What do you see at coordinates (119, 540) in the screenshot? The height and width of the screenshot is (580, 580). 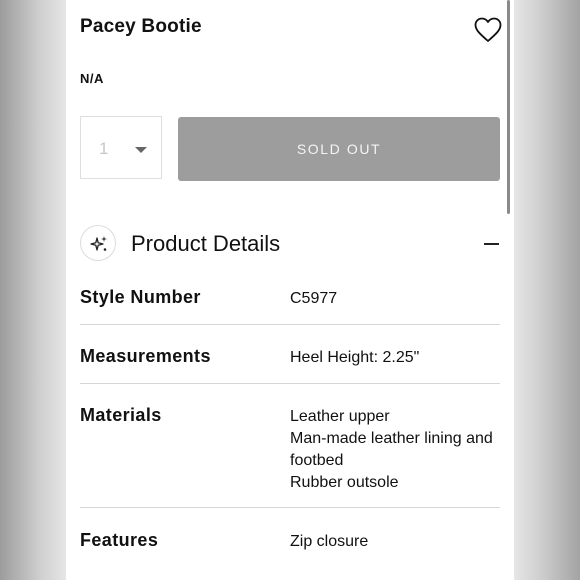 I see `detail-label: Features` at bounding box center [119, 540].